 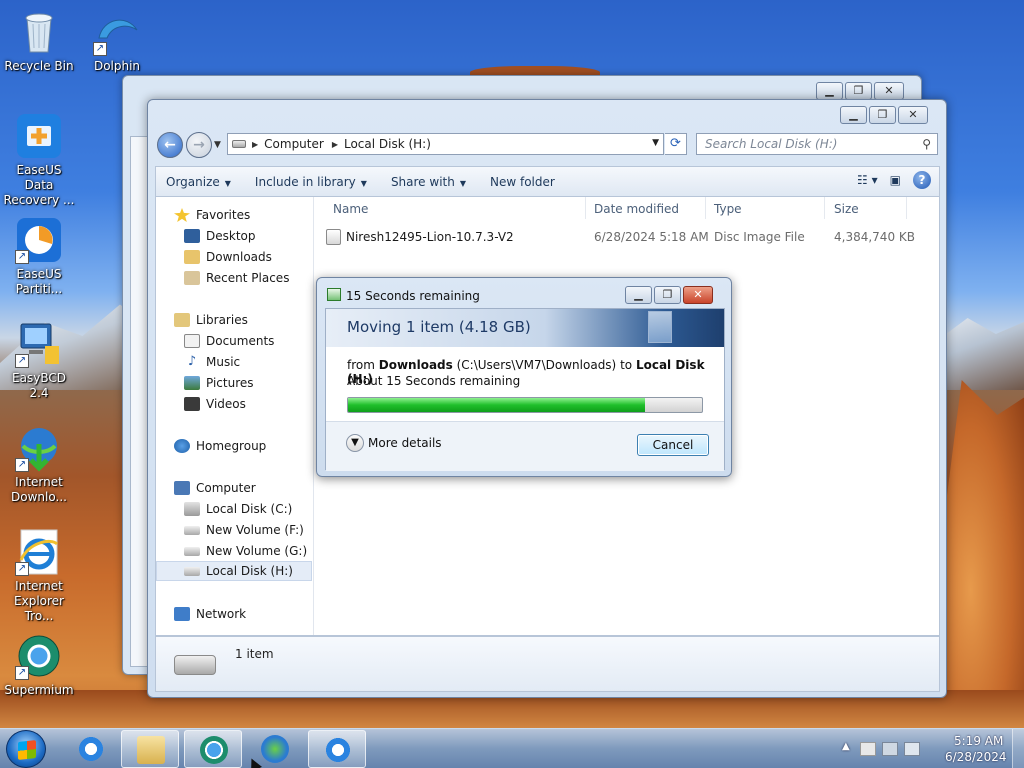 What do you see at coordinates (39, 385) in the screenshot?
I see `desktop-icon-label: EasyBCD 2.4` at bounding box center [39, 385].